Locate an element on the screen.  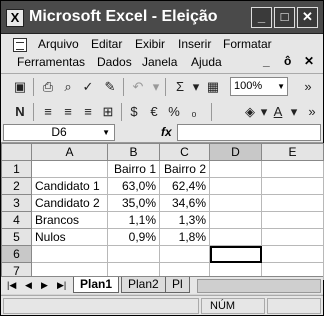
tab-plan1: Plan1 is located at coordinates (96, 285).